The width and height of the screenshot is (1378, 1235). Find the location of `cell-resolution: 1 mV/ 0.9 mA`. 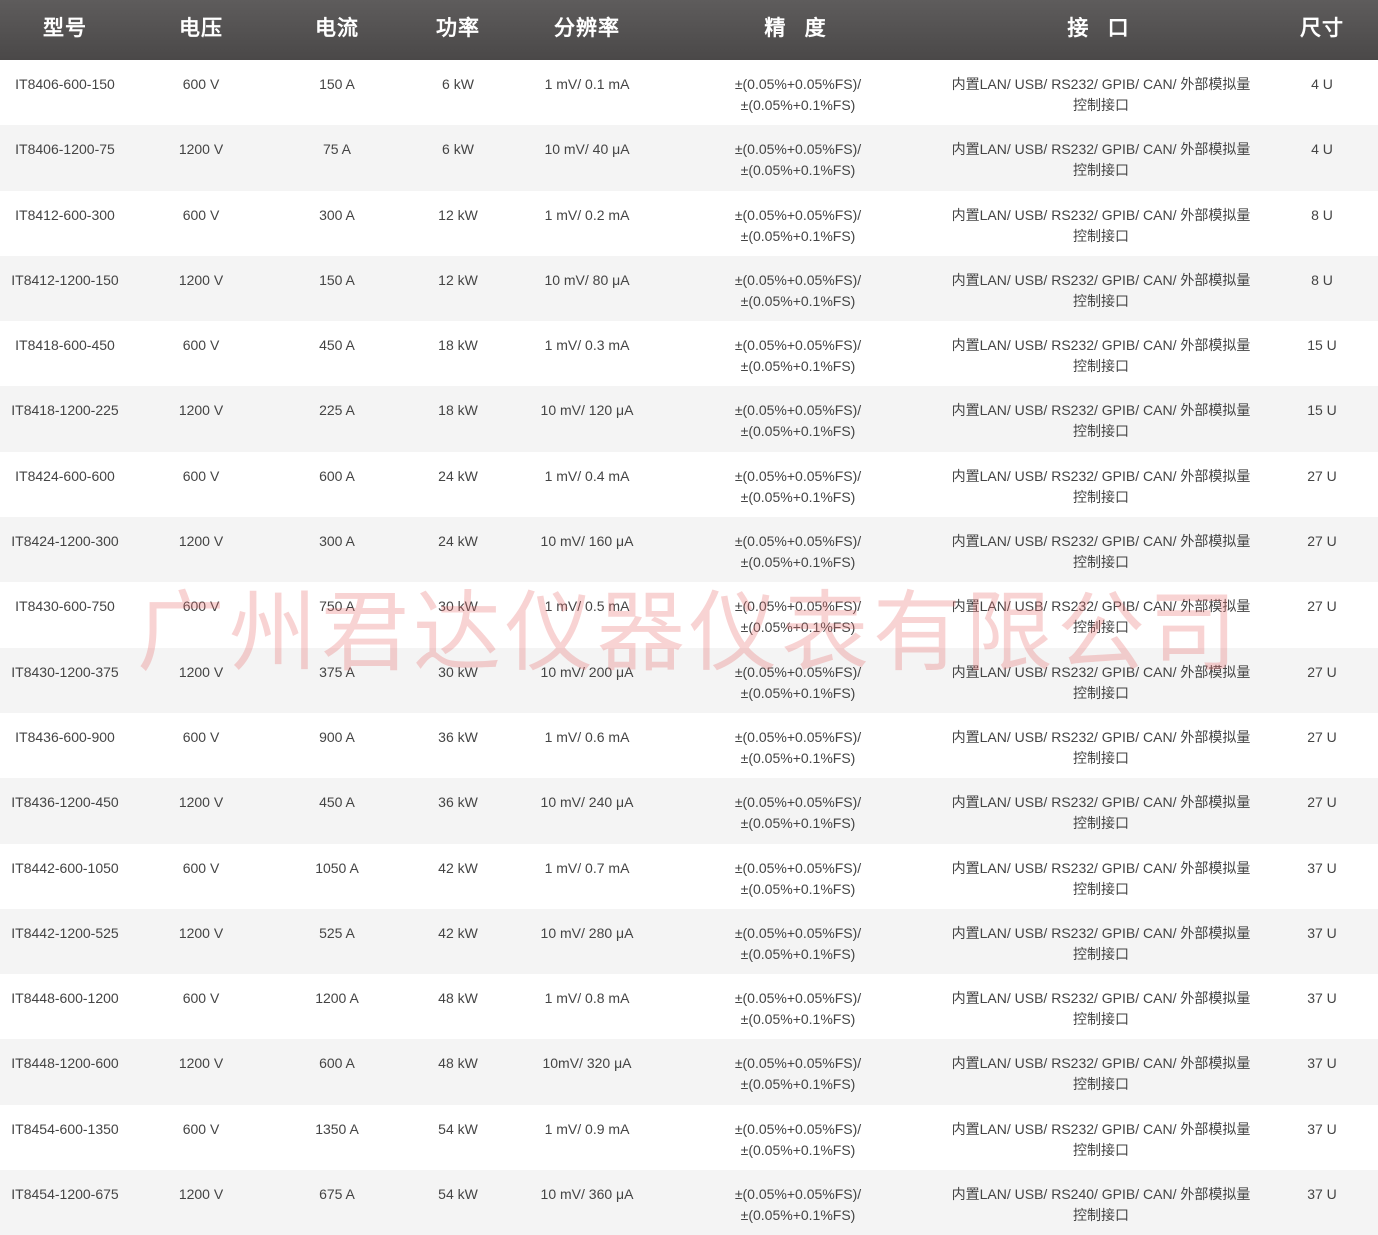

cell-resolution: 1 mV/ 0.9 mA is located at coordinates (587, 1128).